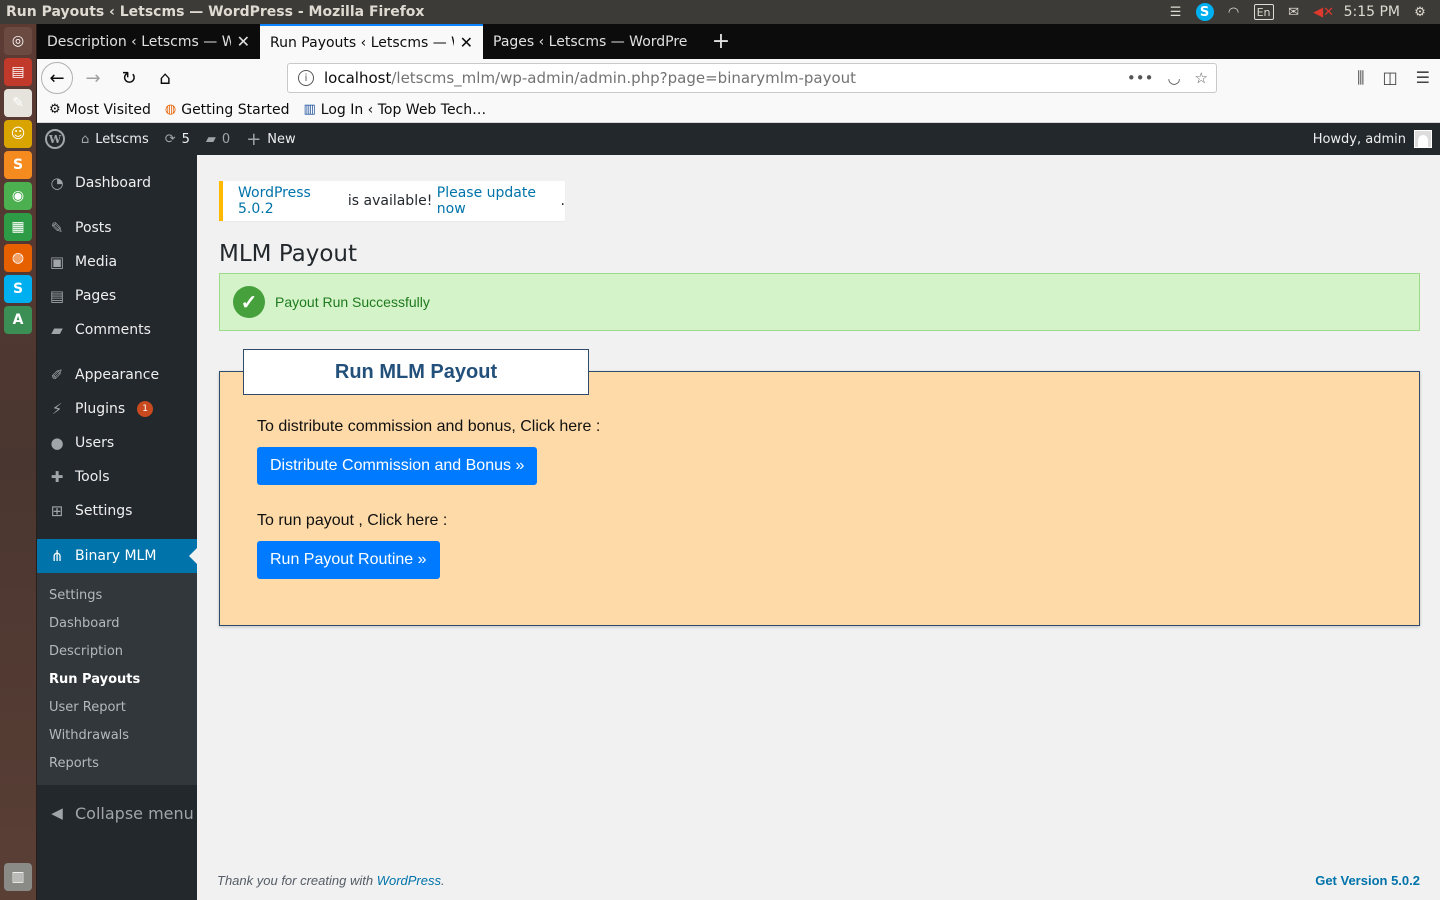  I want to click on sidebar-toggle-icon: ◫, so click(1390, 78).